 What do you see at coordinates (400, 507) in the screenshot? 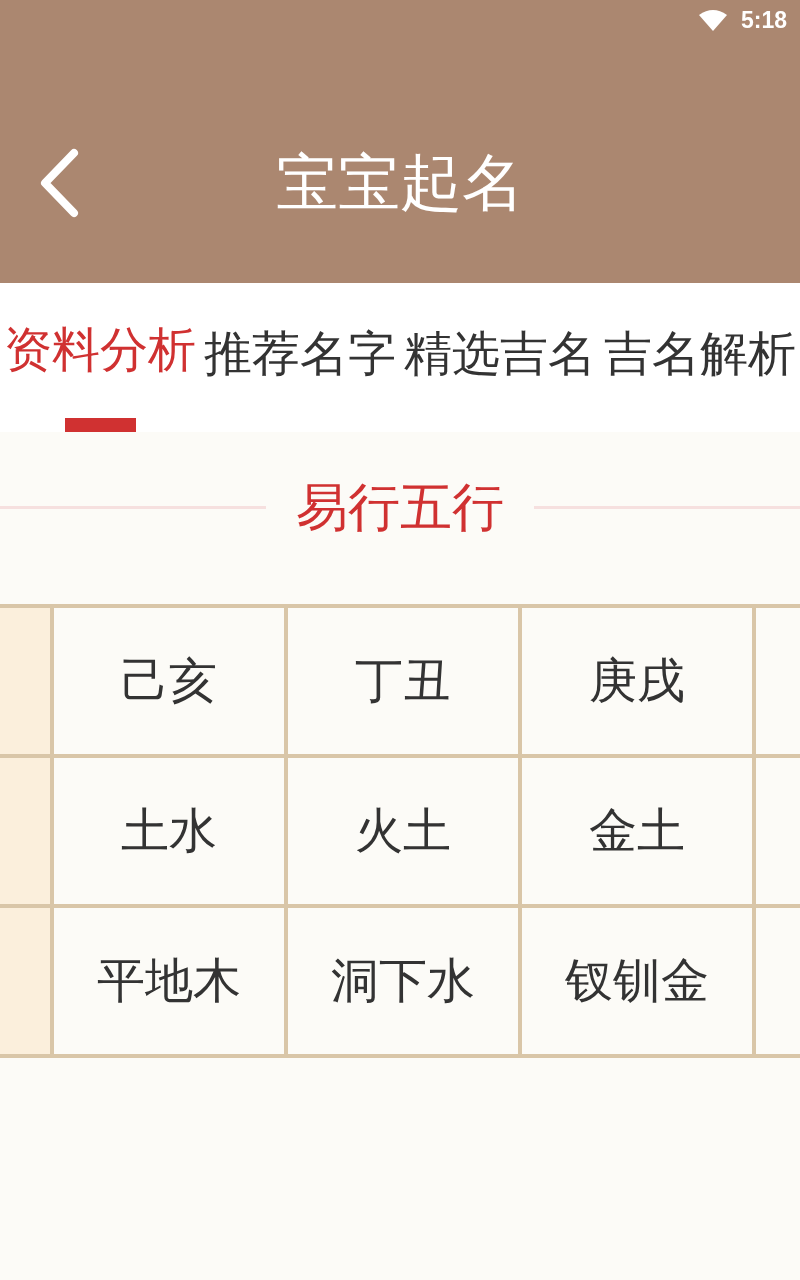
I see `section-title: 易行五行` at bounding box center [400, 507].